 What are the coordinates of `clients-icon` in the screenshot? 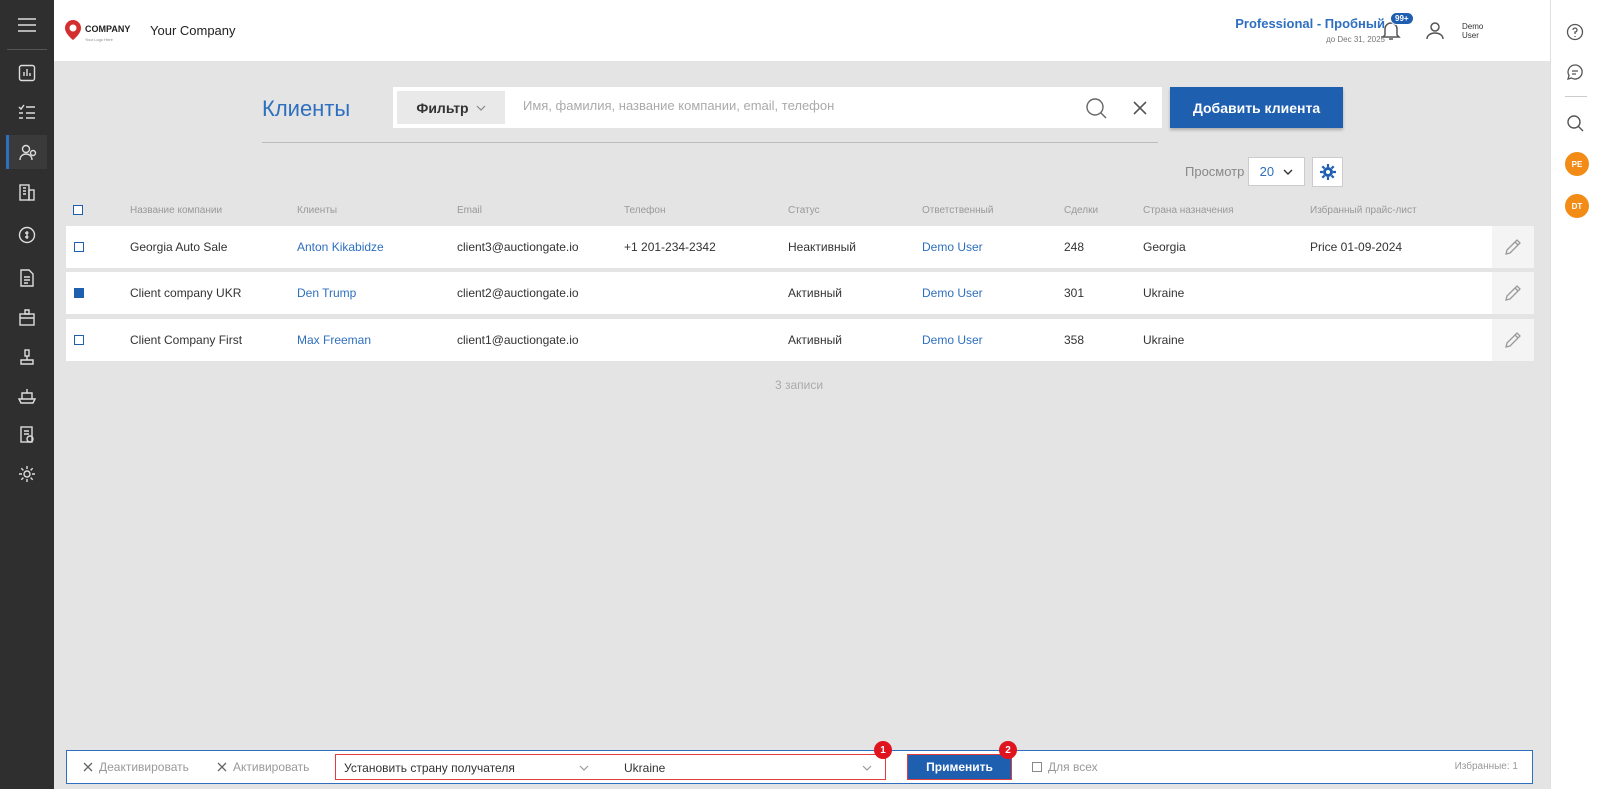 It's located at (28, 152).